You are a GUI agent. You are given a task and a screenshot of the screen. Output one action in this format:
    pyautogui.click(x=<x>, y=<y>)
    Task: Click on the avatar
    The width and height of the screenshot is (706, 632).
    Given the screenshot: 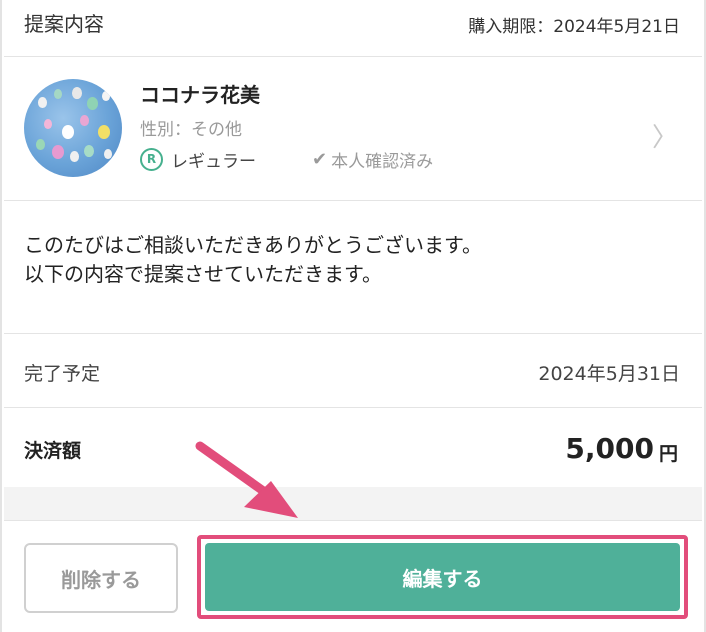 What is the action you would take?
    pyautogui.click(x=73, y=128)
    